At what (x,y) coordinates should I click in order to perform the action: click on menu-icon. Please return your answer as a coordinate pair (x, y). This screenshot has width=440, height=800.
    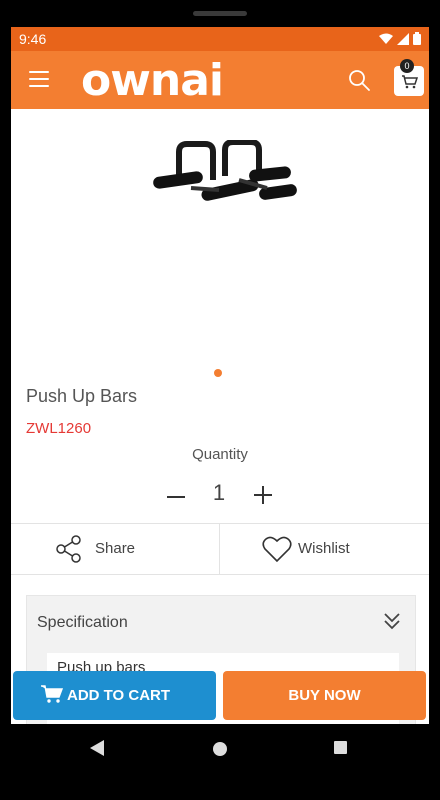
    Looking at the image, I should click on (39, 79).